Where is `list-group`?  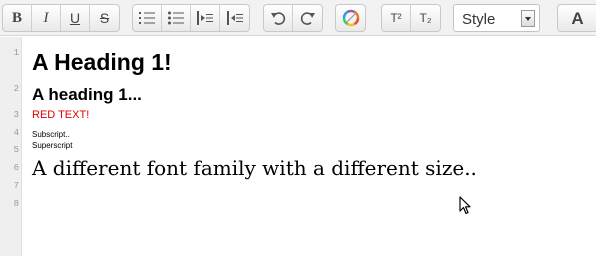
list-group is located at coordinates (191, 18).